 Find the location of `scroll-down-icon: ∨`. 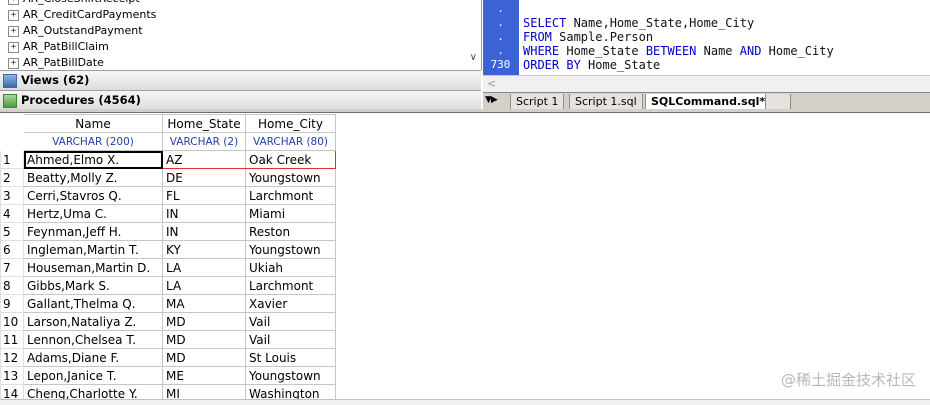

scroll-down-icon: ∨ is located at coordinates (473, 57).